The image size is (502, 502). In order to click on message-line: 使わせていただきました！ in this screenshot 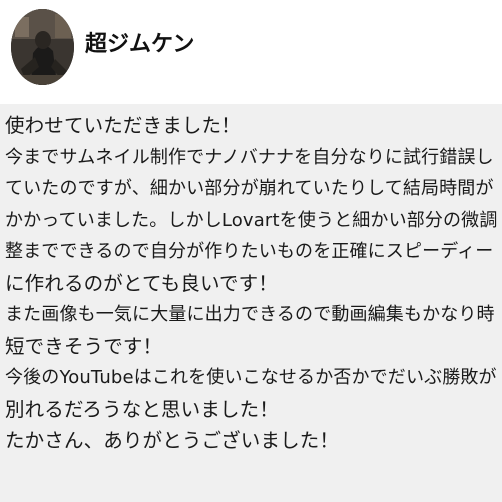, I will do `click(123, 125)`.